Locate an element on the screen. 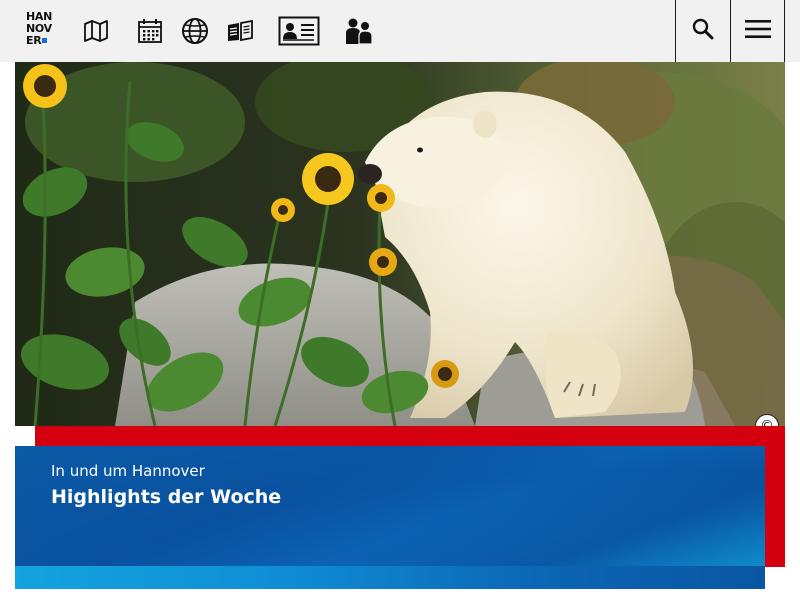 The width and height of the screenshot is (800, 600). logo-dot is located at coordinates (45, 40).